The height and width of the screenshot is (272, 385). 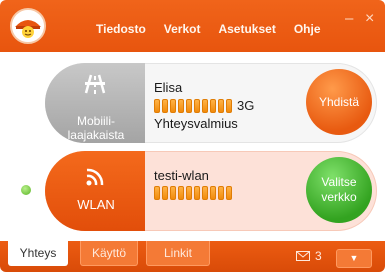 What do you see at coordinates (38, 253) in the screenshot?
I see `tab-yhteys: Yhteys` at bounding box center [38, 253].